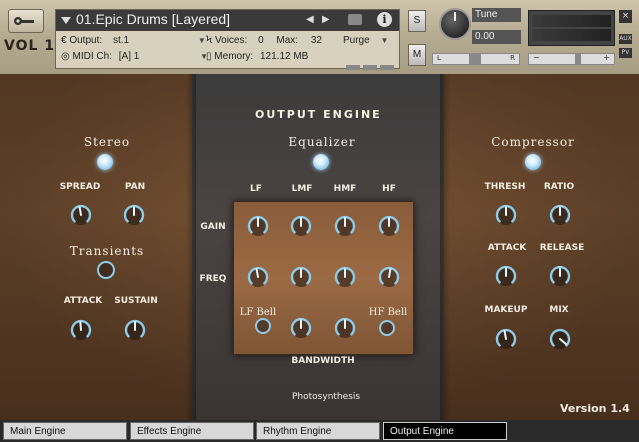  Describe the element at coordinates (284, 56) in the screenshot. I see `memory-value: 121.12 MB` at that location.